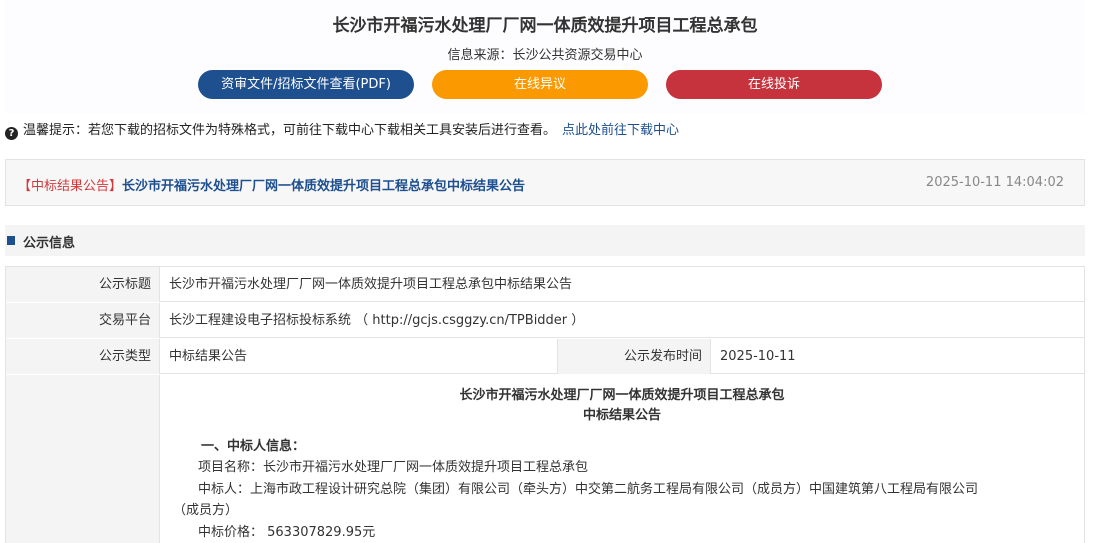 The image size is (1106, 543). Describe the element at coordinates (306, 84) in the screenshot. I see `view-pdf-button: 资审文件/招标文件查看(PDF)` at that location.